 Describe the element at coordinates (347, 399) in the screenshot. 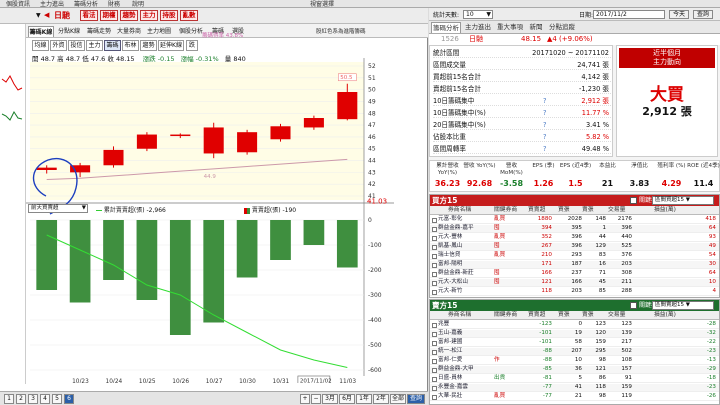

I see `range-6m-button: 6月` at that location.